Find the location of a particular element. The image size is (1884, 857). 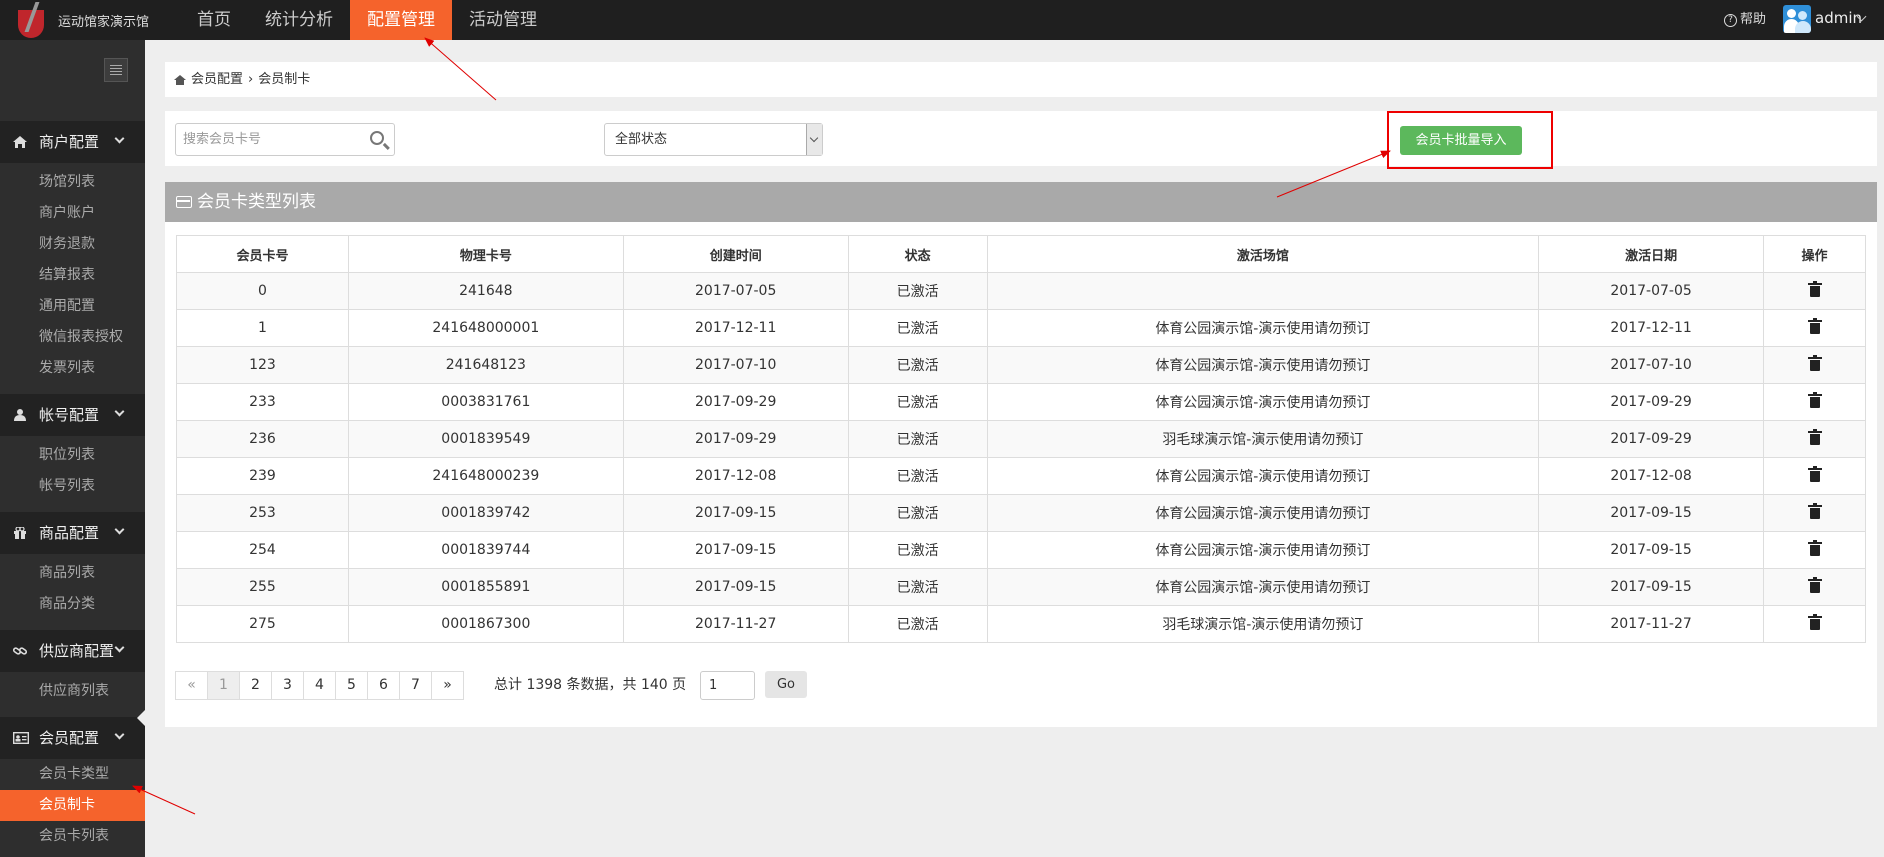

annotation-arrow-sidebar is located at coordinates (164, 800).